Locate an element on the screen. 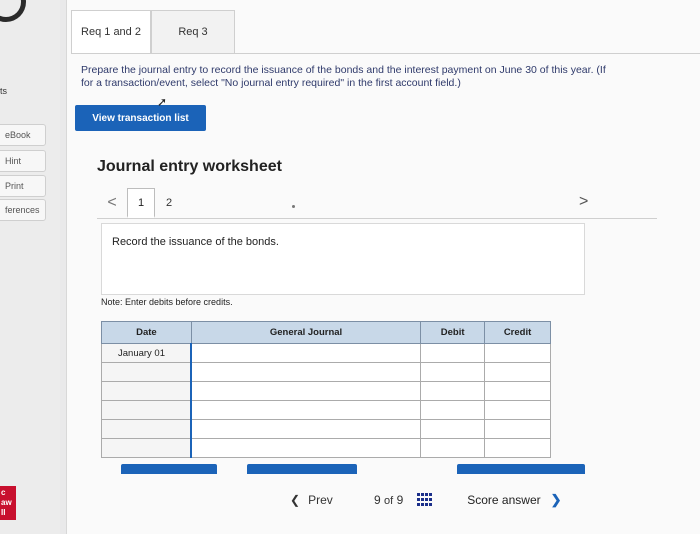  transaction-description: Record the issuance of the bonds. is located at coordinates (195, 242).